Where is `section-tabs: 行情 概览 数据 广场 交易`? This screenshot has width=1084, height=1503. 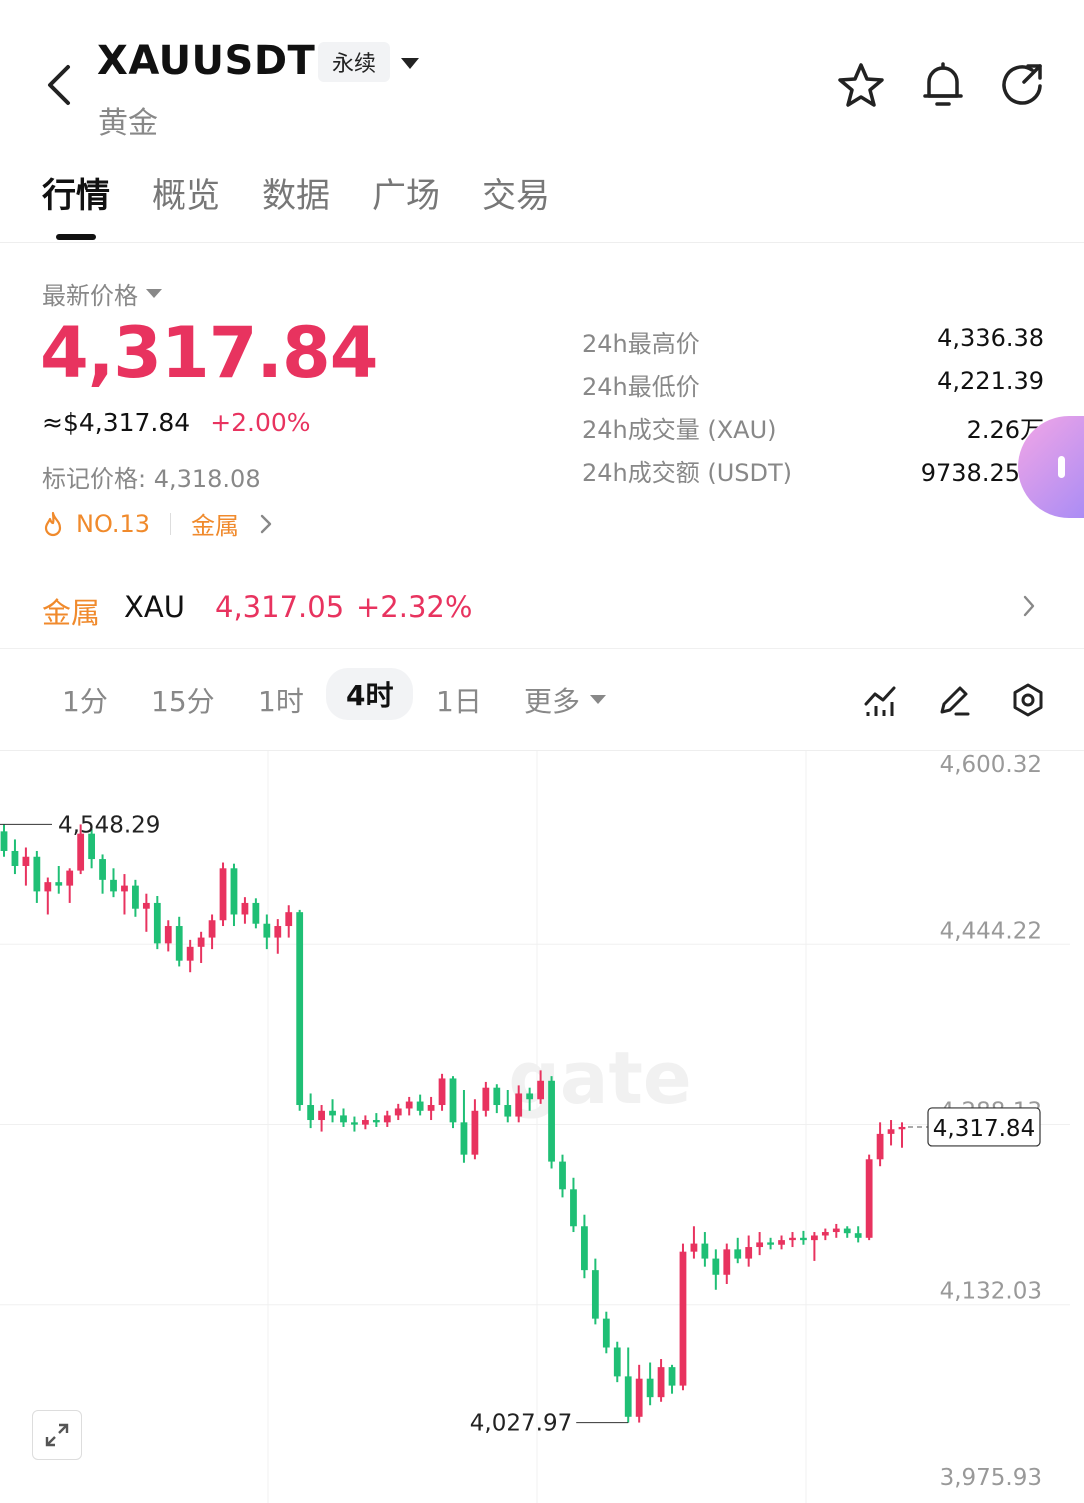
section-tabs: 行情 概览 数据 广场 交易 is located at coordinates (542, 201).